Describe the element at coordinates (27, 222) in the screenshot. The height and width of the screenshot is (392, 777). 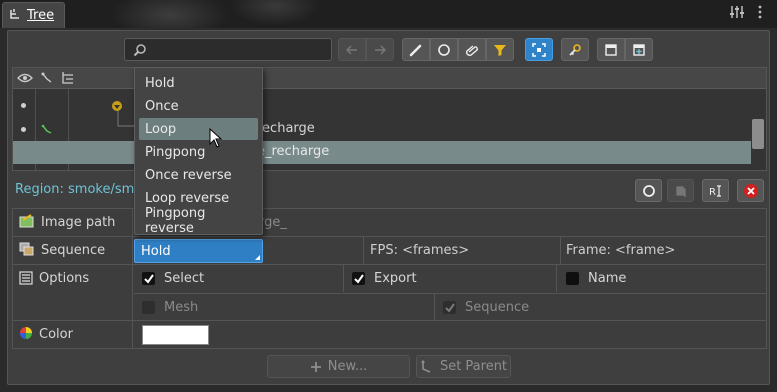
I see `image-icon` at that location.